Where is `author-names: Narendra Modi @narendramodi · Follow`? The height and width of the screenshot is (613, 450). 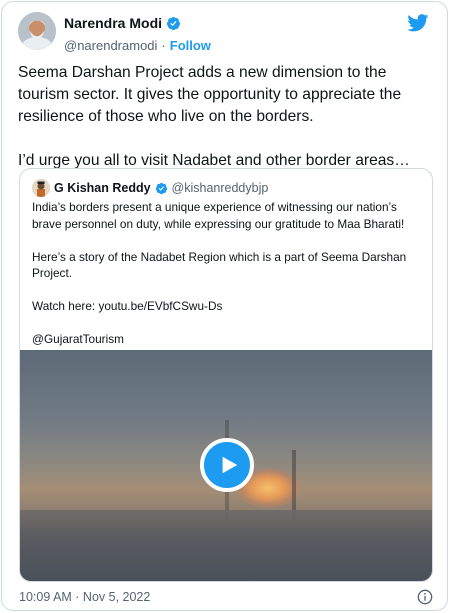
author-names: Narendra Modi @narendramodi · Follow is located at coordinates (137, 34).